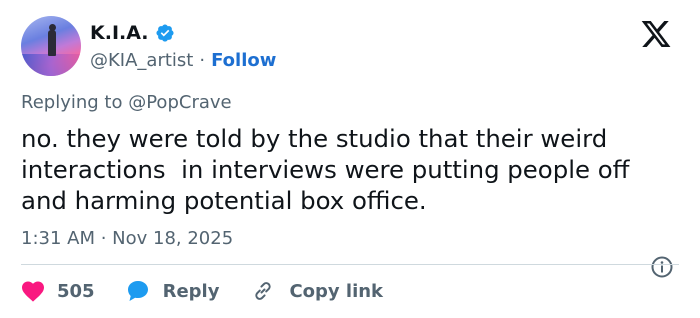 Image resolution: width=700 pixels, height=318 pixels. Describe the element at coordinates (72, 102) in the screenshot. I see `reply-context-prefix: Replying to` at that location.